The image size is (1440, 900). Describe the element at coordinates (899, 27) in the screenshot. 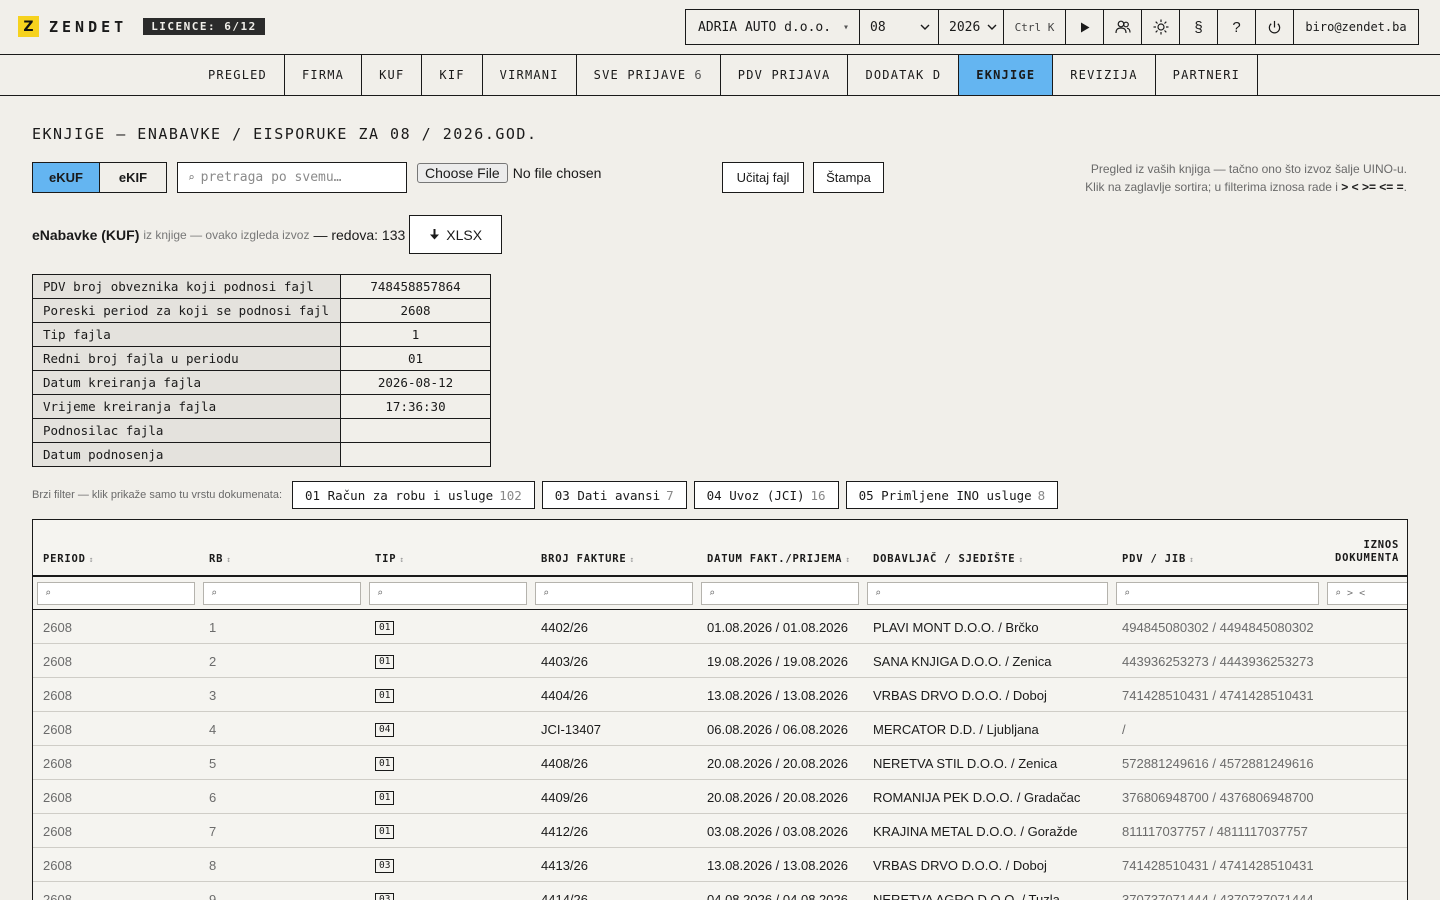

I see `month-select: 08` at that location.